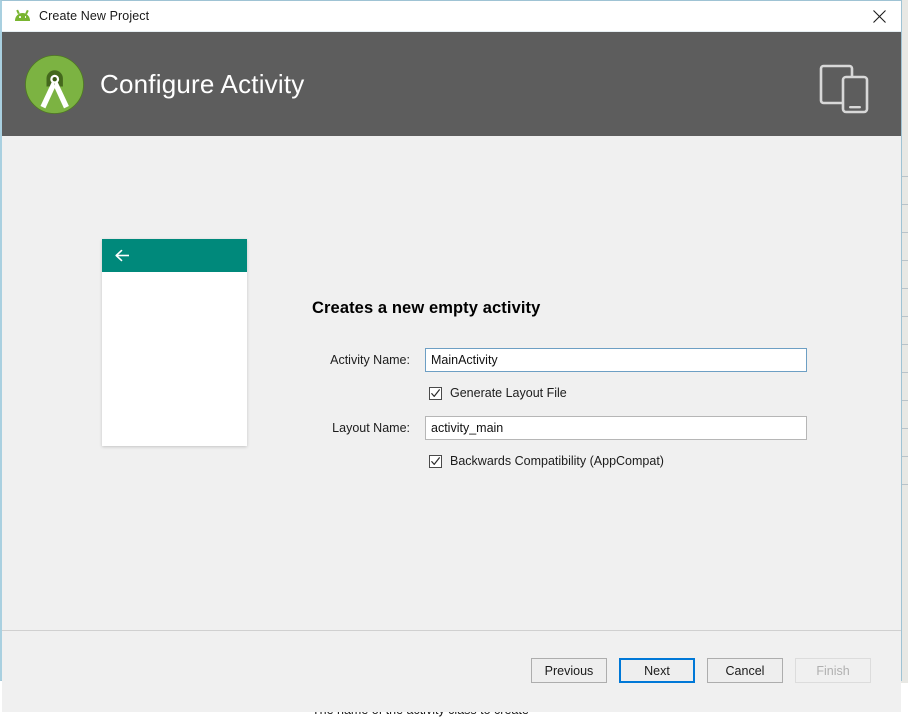  What do you see at coordinates (508, 393) in the screenshot?
I see `generate-layout-file-label: Generate Layout File` at bounding box center [508, 393].